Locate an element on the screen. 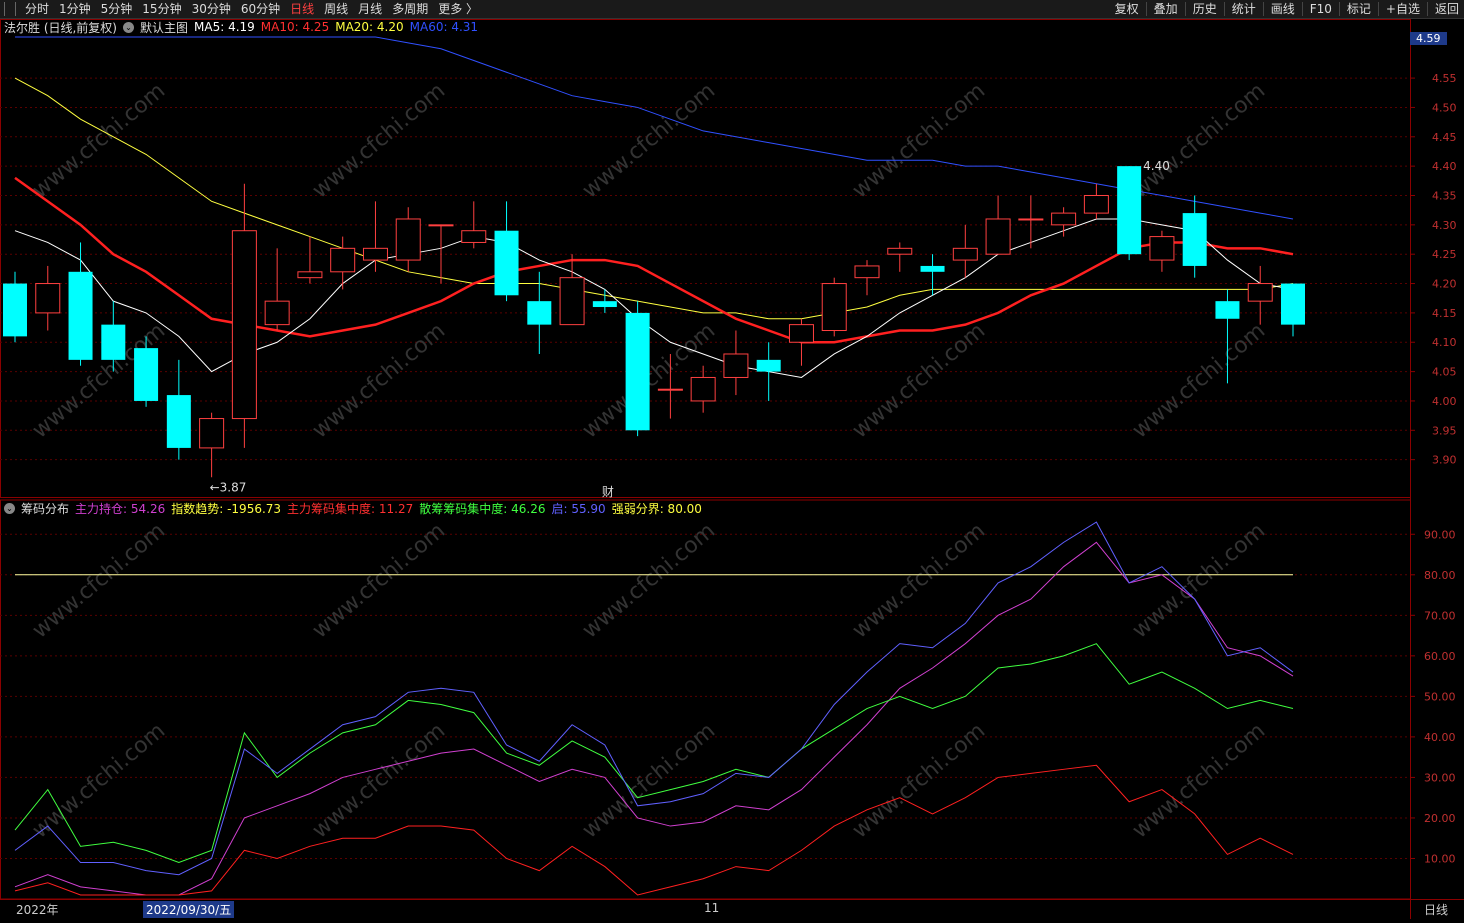 This screenshot has width=1464, height=923. price-tick-label: 4.55 is located at coordinates (1444, 78).